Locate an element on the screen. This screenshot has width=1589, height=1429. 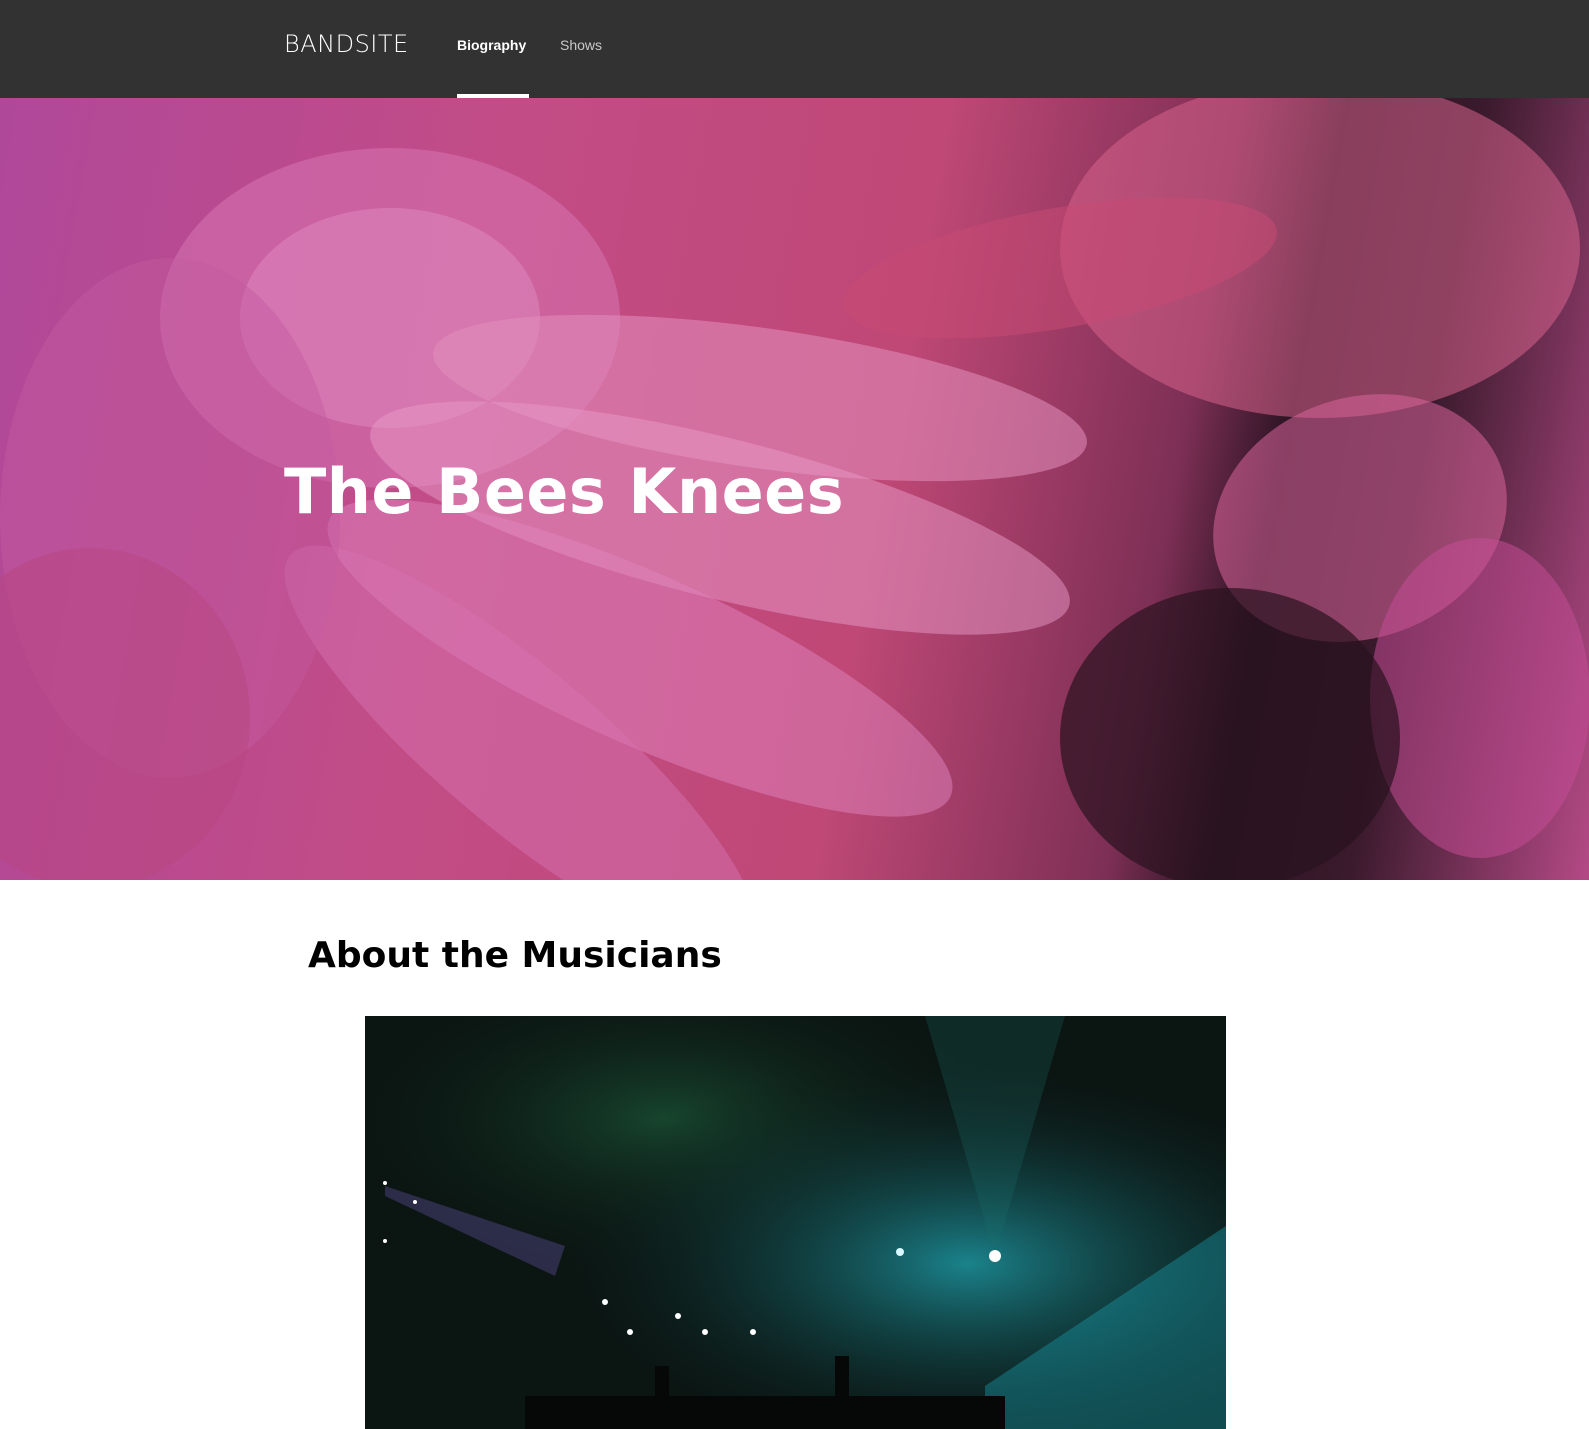
nav-link-biography: Biography is located at coordinates (491, 45).